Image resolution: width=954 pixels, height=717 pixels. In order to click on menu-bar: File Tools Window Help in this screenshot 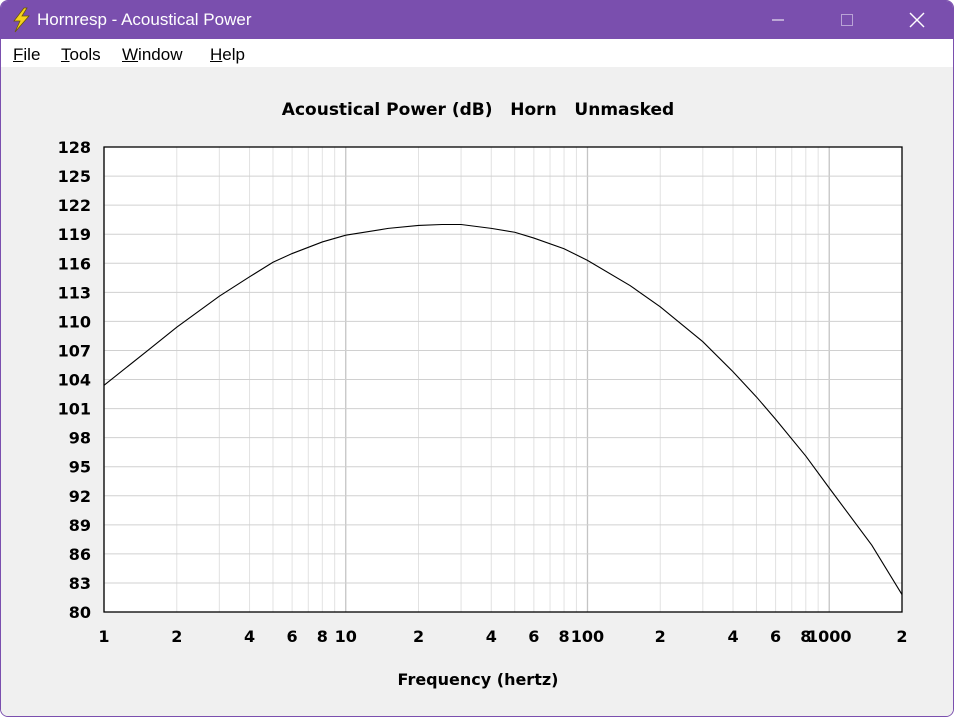, I will do `click(477, 53)`.